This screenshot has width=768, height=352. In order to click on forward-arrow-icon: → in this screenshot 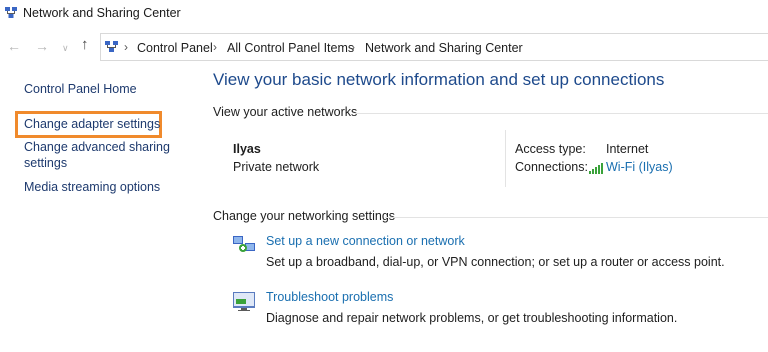, I will do `click(42, 46)`.